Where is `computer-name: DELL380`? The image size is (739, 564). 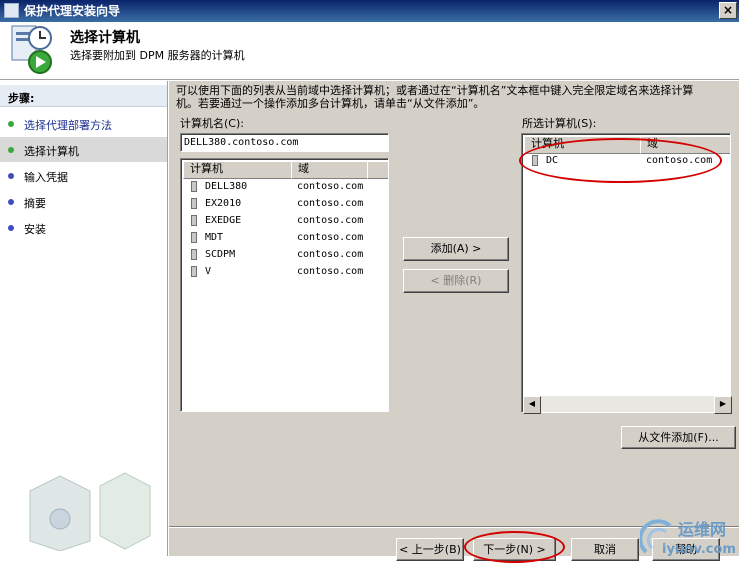
computer-name: DELL380 is located at coordinates (226, 186).